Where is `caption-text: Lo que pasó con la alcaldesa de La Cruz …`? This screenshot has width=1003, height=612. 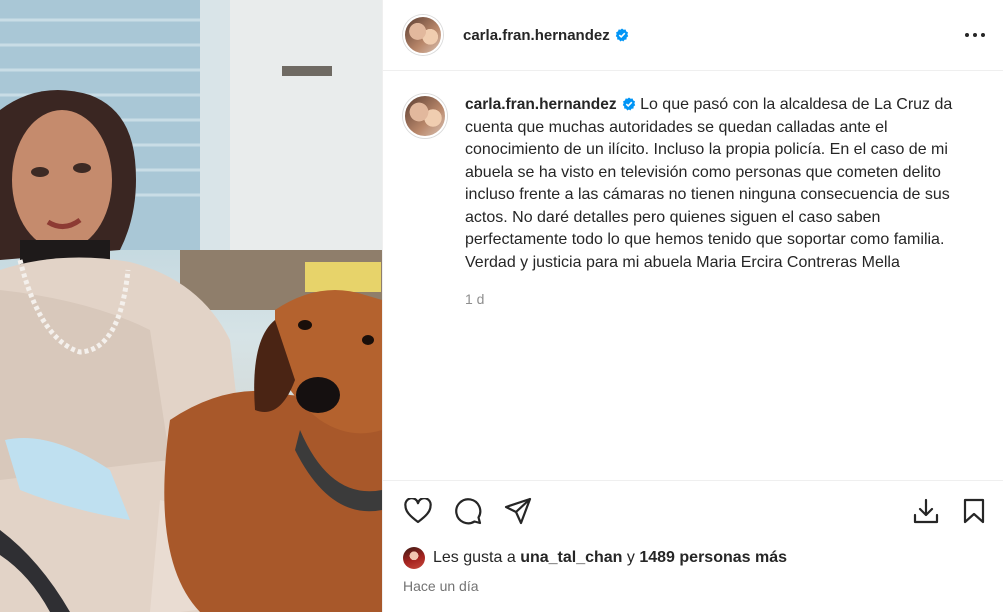
caption-text: Lo que pasó con la alcaldesa de La Cruz … is located at coordinates (709, 183).